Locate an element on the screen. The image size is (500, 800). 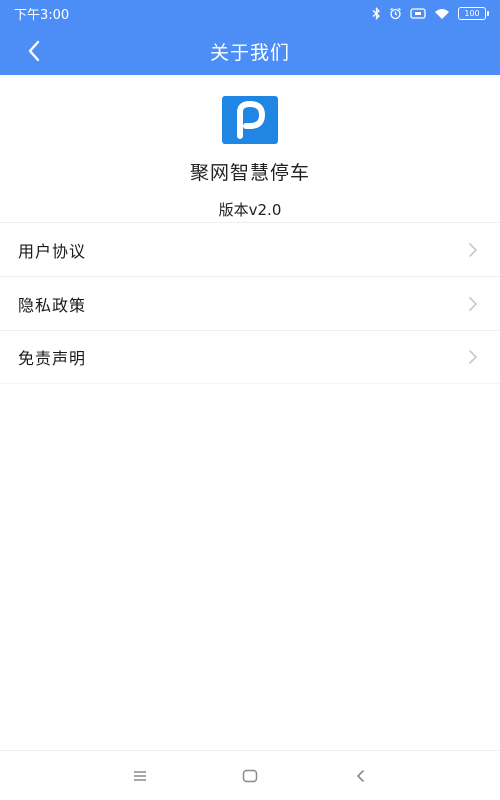
parking-p-logo is located at coordinates (251, 119).